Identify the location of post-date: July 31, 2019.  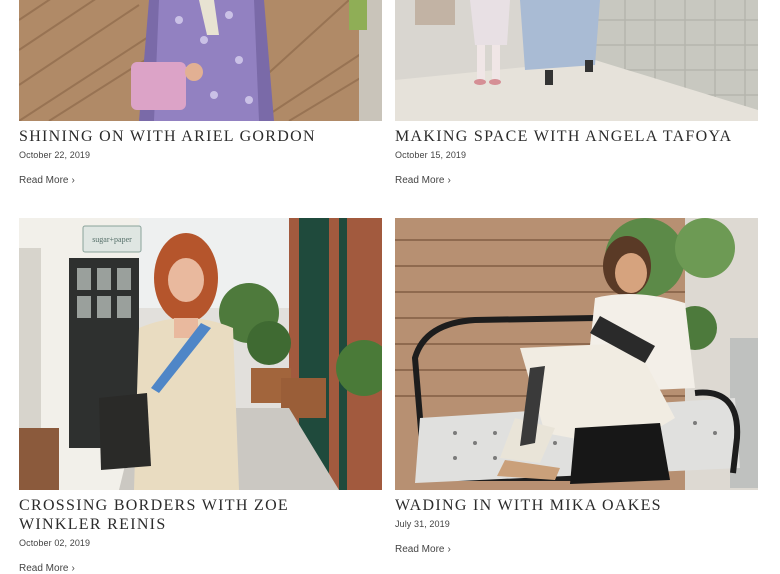
(422, 524).